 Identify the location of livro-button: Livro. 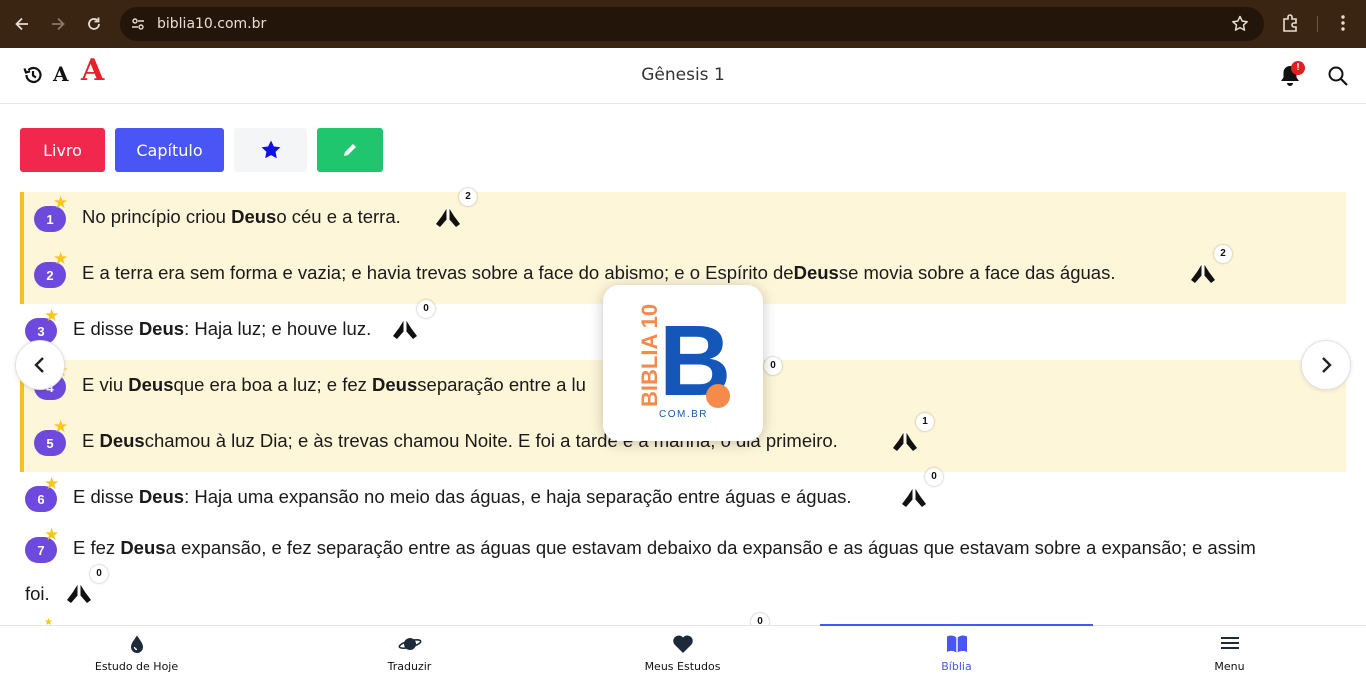
(62, 150).